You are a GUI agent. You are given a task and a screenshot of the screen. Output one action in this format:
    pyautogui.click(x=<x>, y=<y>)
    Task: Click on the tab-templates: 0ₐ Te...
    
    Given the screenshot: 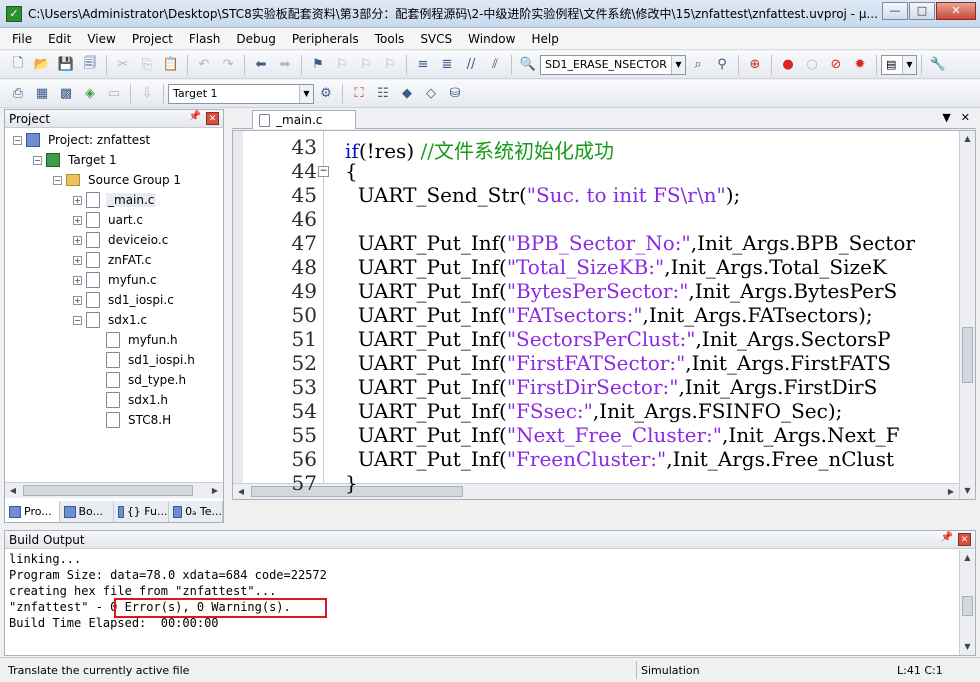 What is the action you would take?
    pyautogui.click(x=196, y=511)
    